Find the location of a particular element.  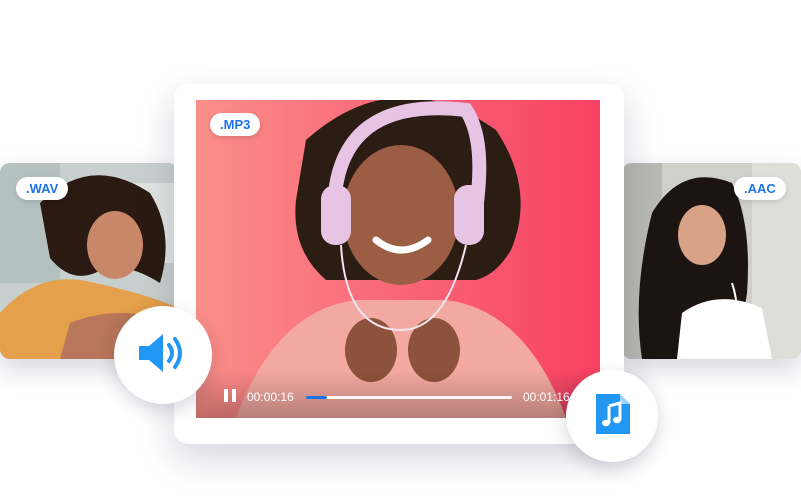

current-time: 00:00:16 is located at coordinates (270, 397).